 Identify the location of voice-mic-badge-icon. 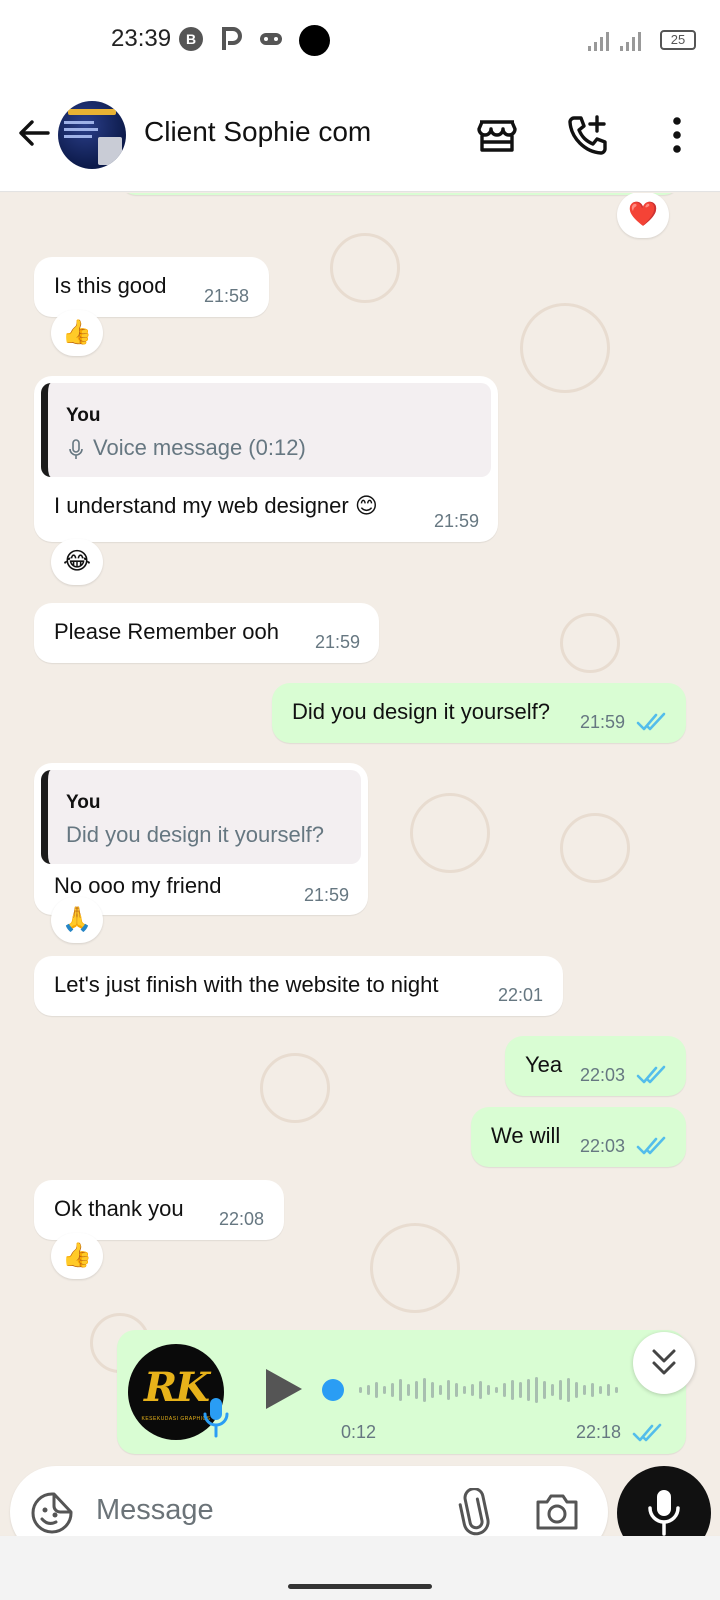
(216, 1418).